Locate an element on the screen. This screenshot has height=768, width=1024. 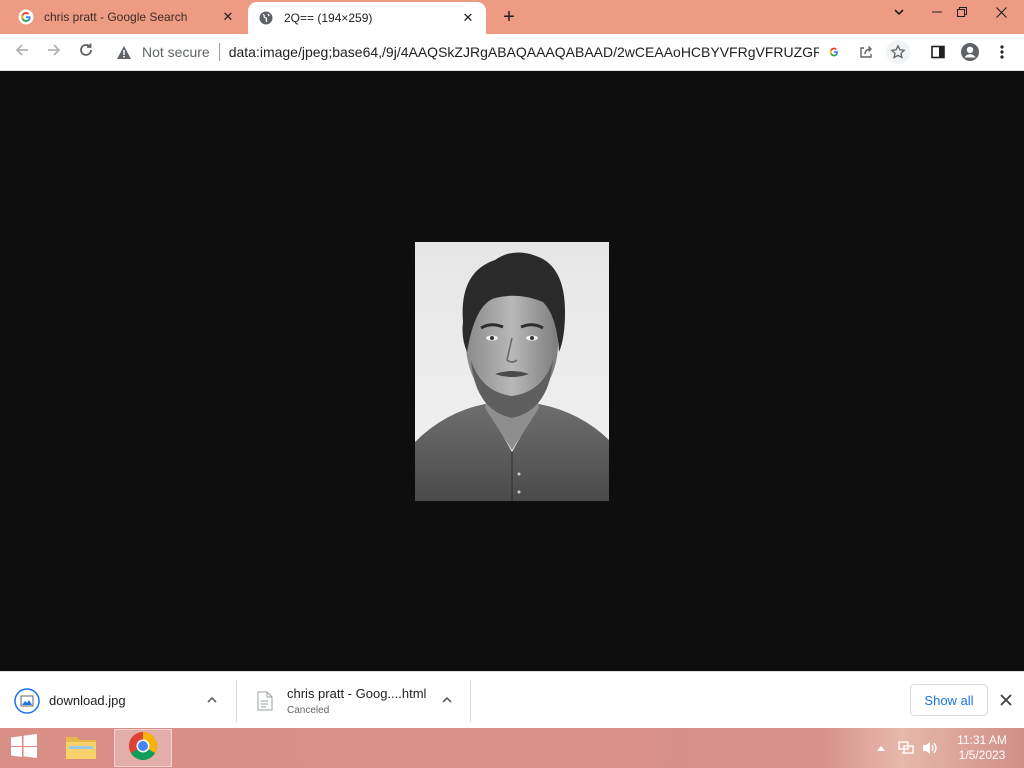
side-panel-icon is located at coordinates (938, 52).